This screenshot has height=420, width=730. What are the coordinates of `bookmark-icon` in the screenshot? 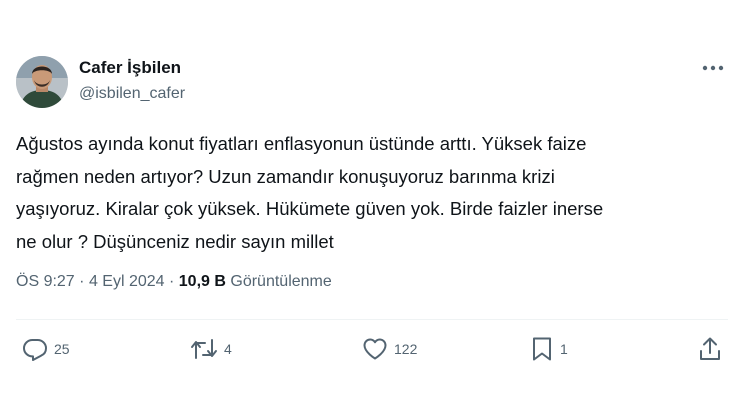 It's located at (542, 349).